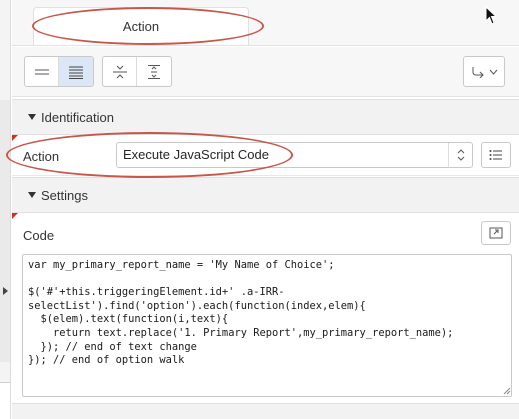 The image size is (519, 419). I want to click on expand-icon, so click(496, 233).